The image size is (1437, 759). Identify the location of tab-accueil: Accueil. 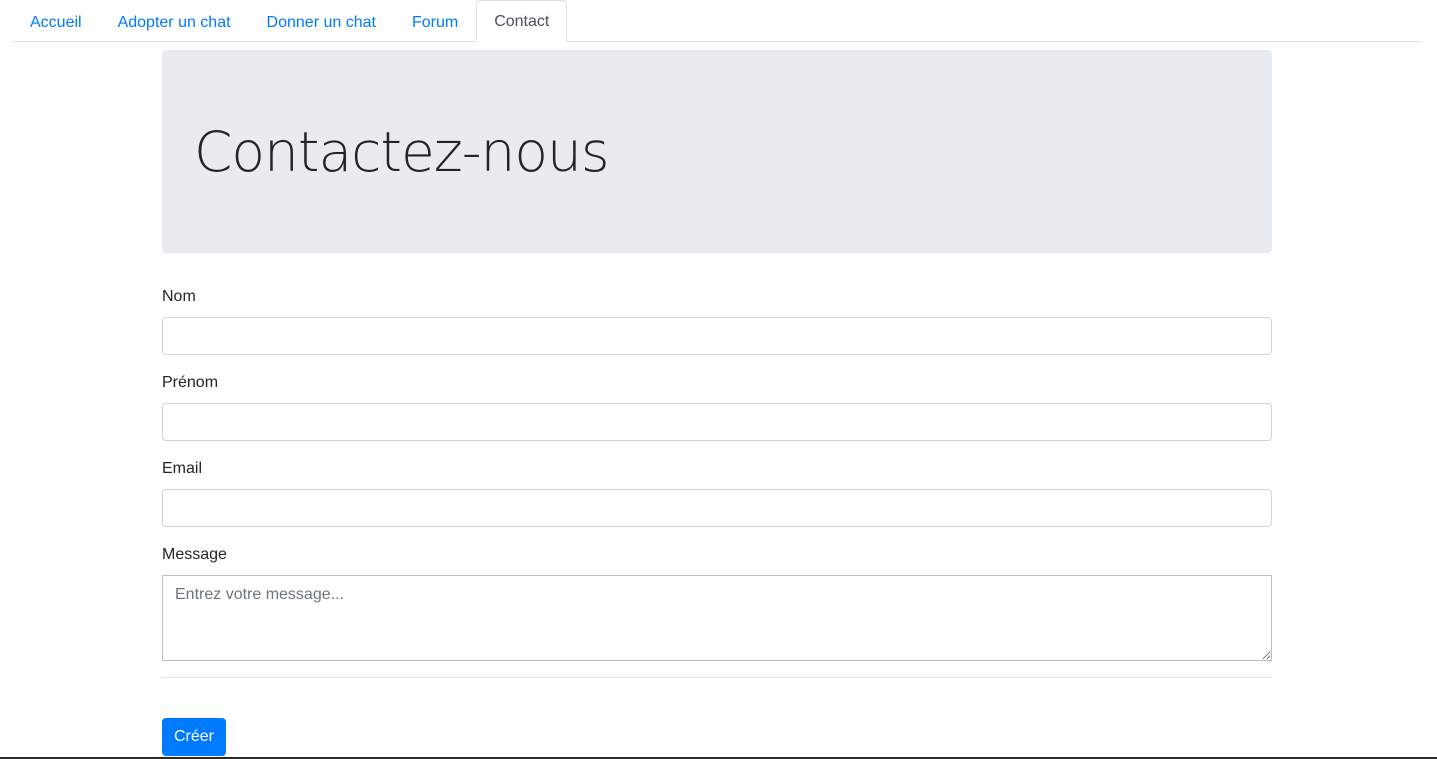
(56, 21).